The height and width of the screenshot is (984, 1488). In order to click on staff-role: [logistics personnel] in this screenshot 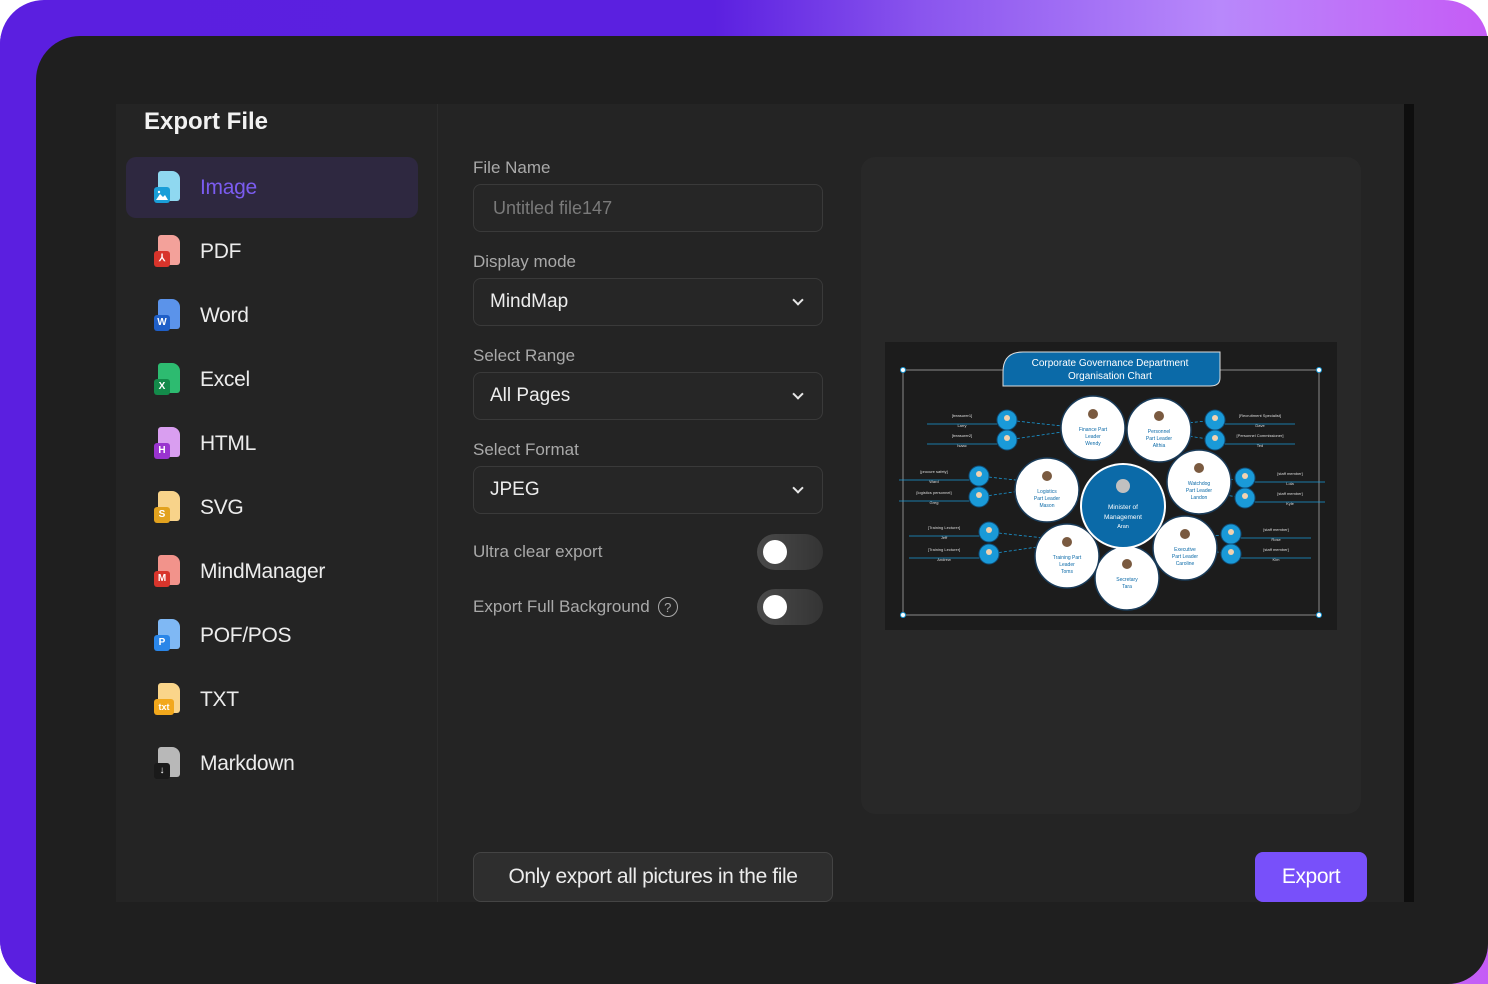, I will do `click(933, 492)`.